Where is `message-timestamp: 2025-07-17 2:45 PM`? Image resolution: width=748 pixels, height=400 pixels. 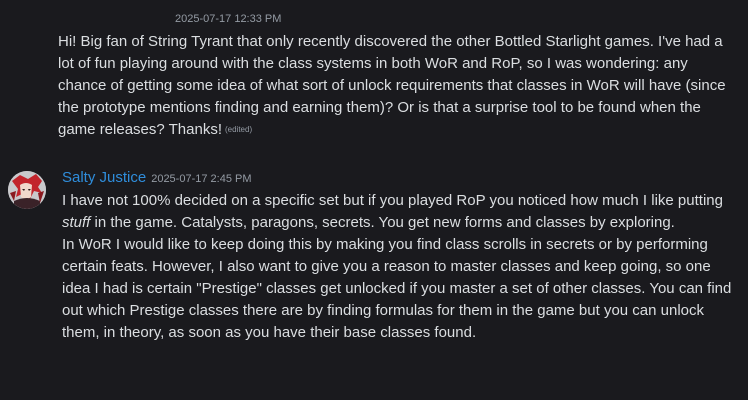
message-timestamp: 2025-07-17 2:45 PM is located at coordinates (201, 179).